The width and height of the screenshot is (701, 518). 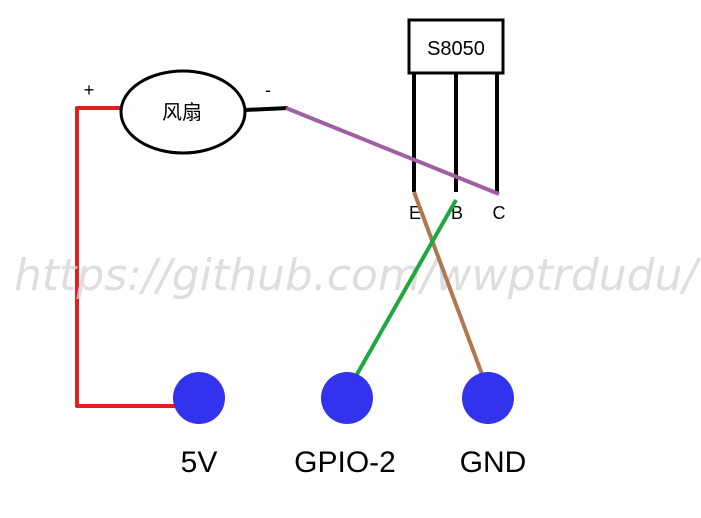 What do you see at coordinates (268, 90) in the screenshot?
I see `fan-minus-label: -` at bounding box center [268, 90].